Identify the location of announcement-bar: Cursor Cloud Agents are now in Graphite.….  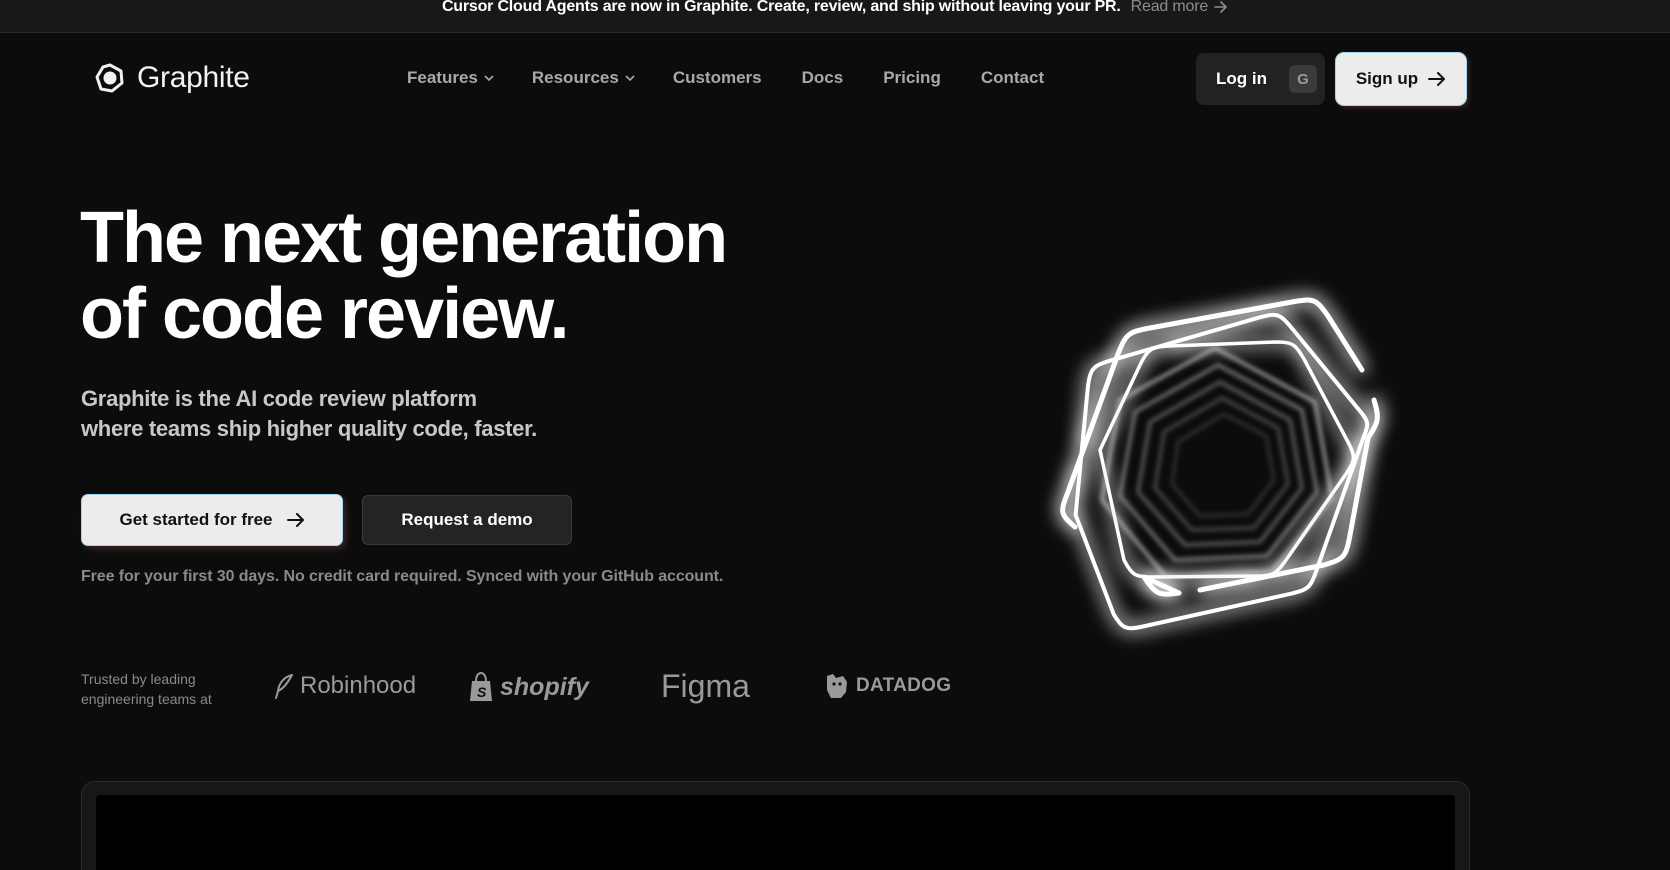
(835, 16).